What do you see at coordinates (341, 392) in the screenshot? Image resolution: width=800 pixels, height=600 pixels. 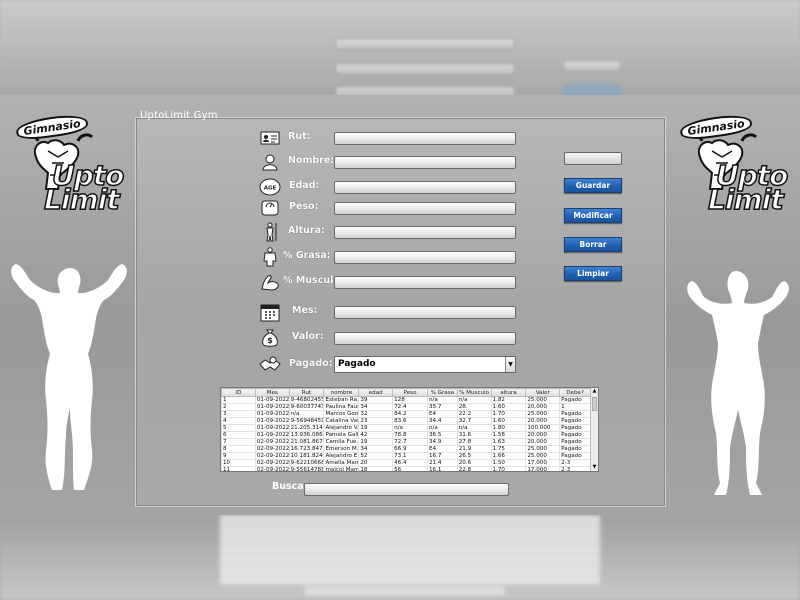 I see `column-header: nombre` at bounding box center [341, 392].